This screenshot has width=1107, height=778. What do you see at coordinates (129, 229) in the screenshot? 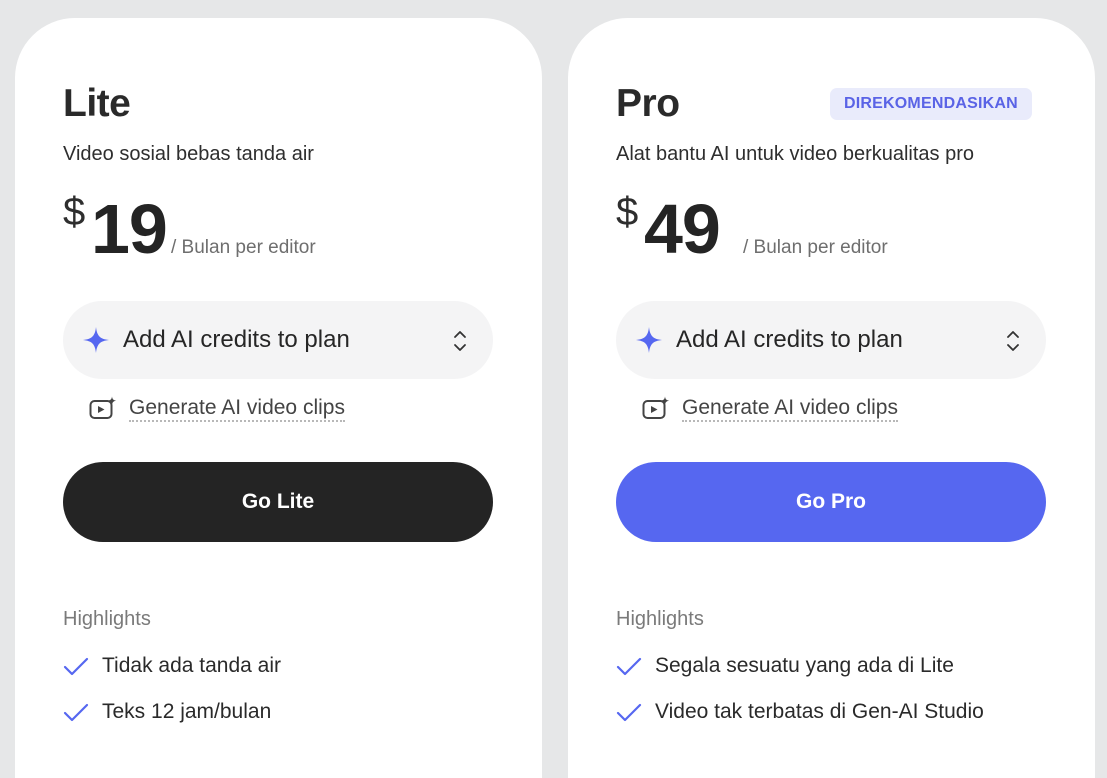
I see `price-amount: 19` at bounding box center [129, 229].